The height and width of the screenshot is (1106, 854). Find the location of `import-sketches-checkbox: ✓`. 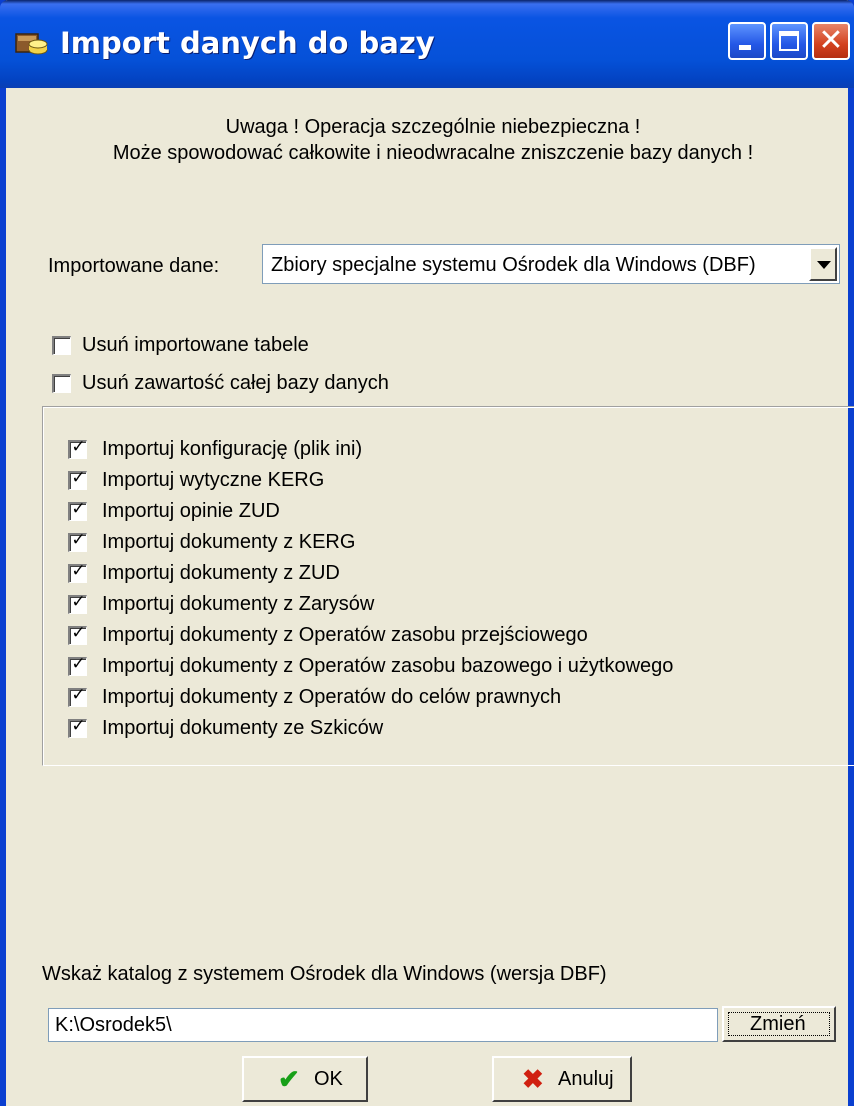

import-sketches-checkbox: ✓ is located at coordinates (77, 727).